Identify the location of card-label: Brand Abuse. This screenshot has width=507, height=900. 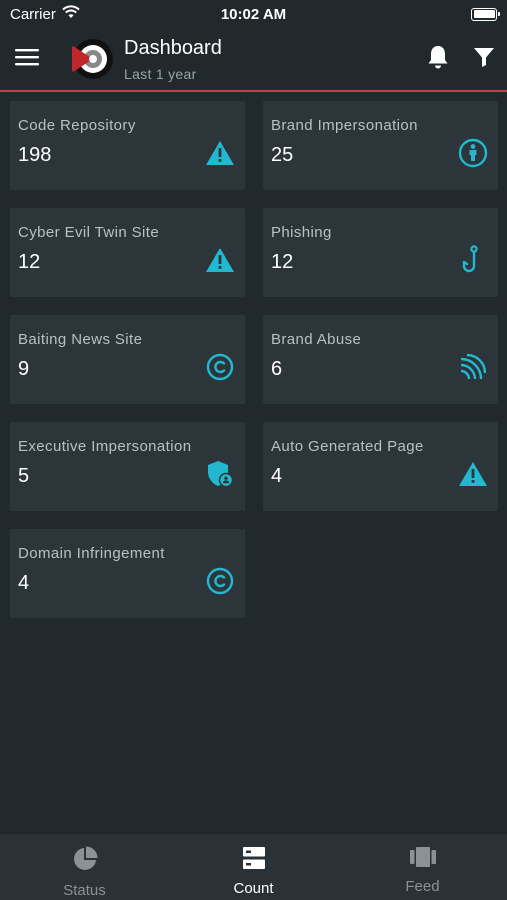
(316, 339).